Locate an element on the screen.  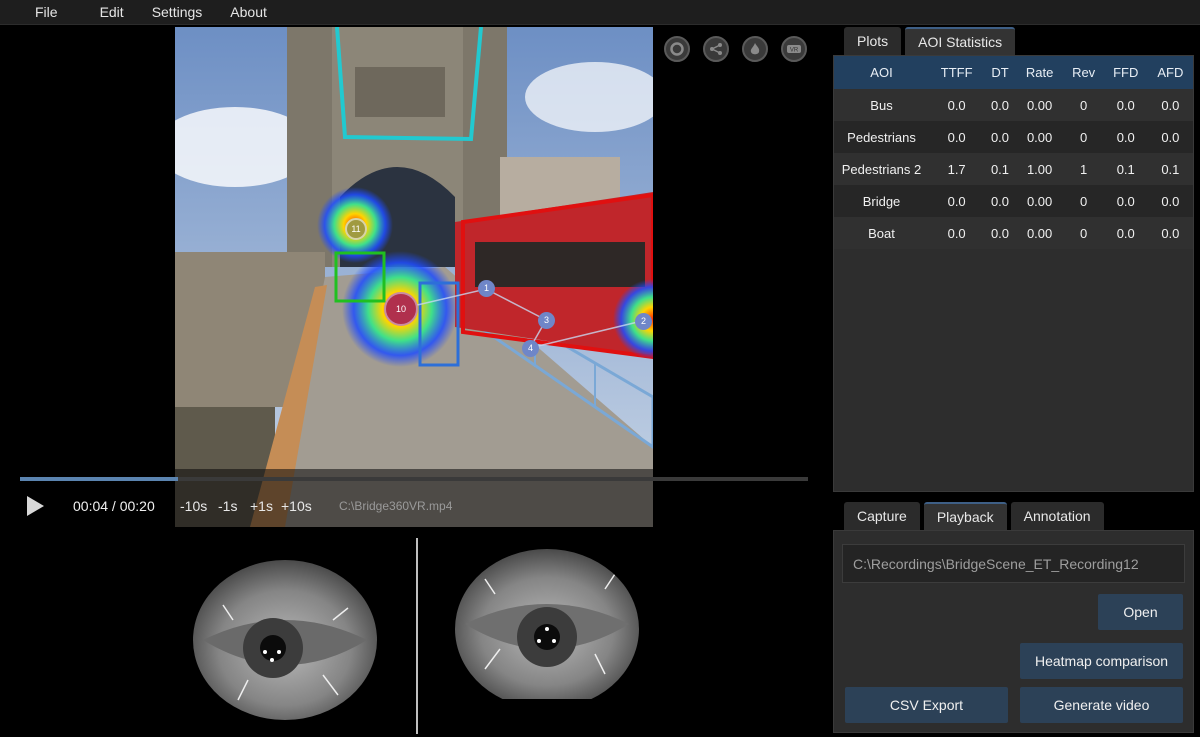
table-cell: Pedestrians is located at coordinates (881, 137).